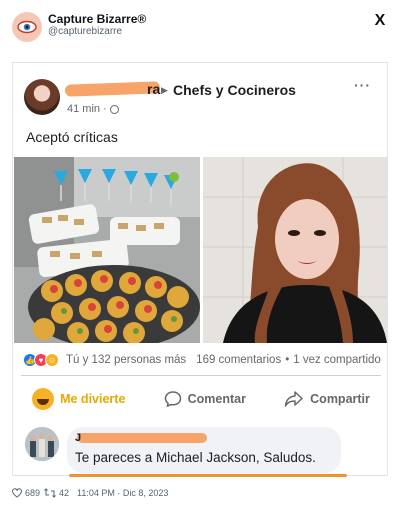 Image resolution: width=400 pixels, height=508 pixels. I want to click on account-handle: @capturebizarre, so click(85, 31).